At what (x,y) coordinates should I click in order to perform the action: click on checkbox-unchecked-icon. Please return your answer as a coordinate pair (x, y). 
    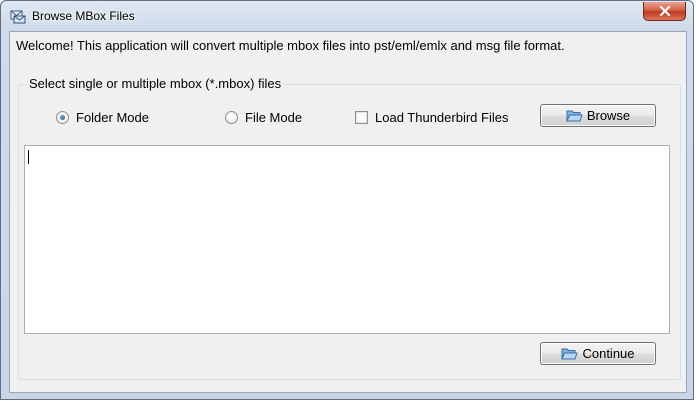
    Looking at the image, I should click on (361, 117).